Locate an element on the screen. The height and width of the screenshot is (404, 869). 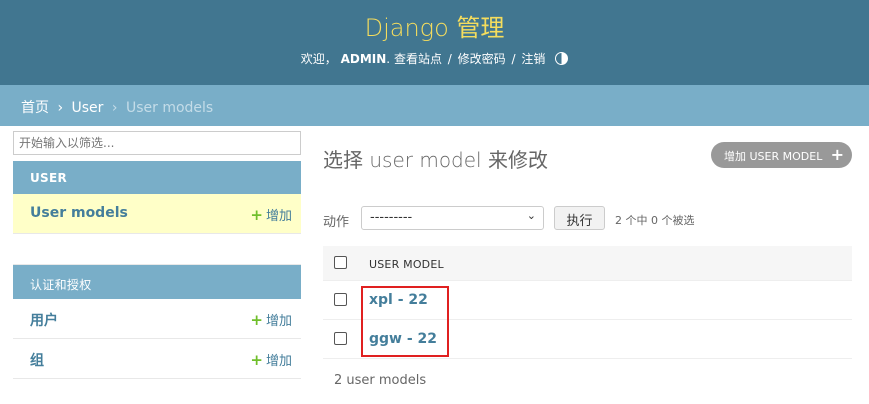
add-group-link: + 增加 is located at coordinates (271, 359).